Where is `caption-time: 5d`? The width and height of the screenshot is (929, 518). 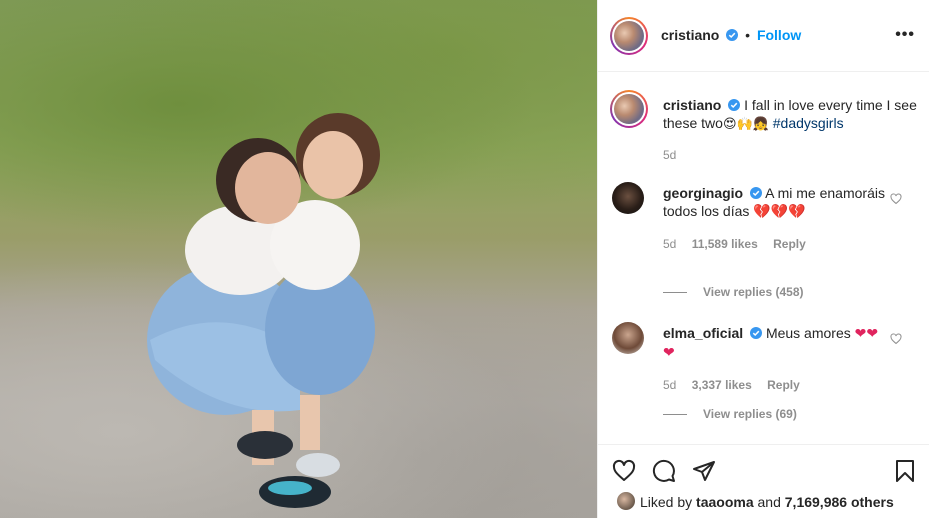
caption-time: 5d is located at coordinates (790, 155).